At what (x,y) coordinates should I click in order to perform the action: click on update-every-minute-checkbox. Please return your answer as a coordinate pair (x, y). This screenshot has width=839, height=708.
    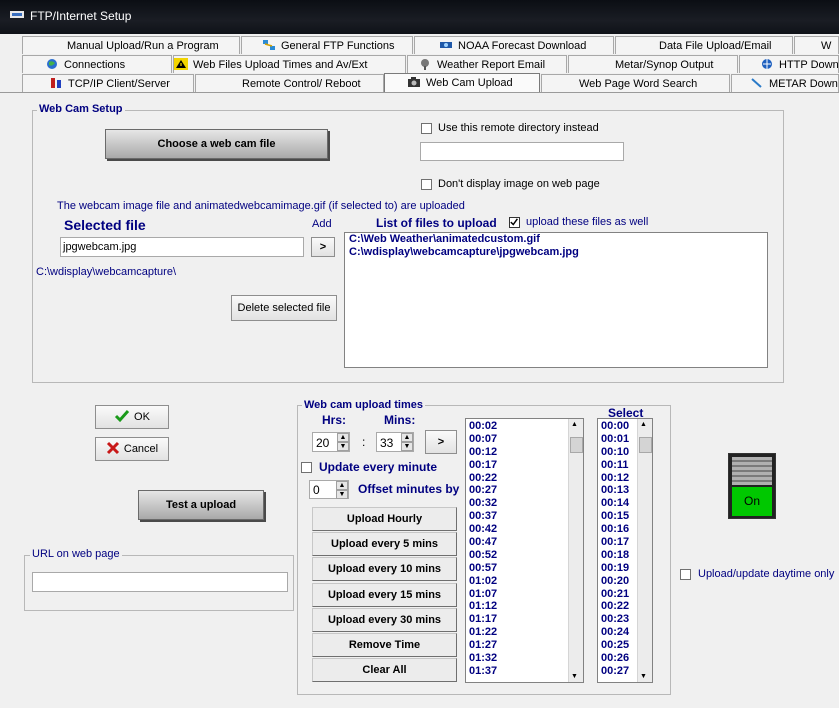
    Looking at the image, I should click on (306, 467).